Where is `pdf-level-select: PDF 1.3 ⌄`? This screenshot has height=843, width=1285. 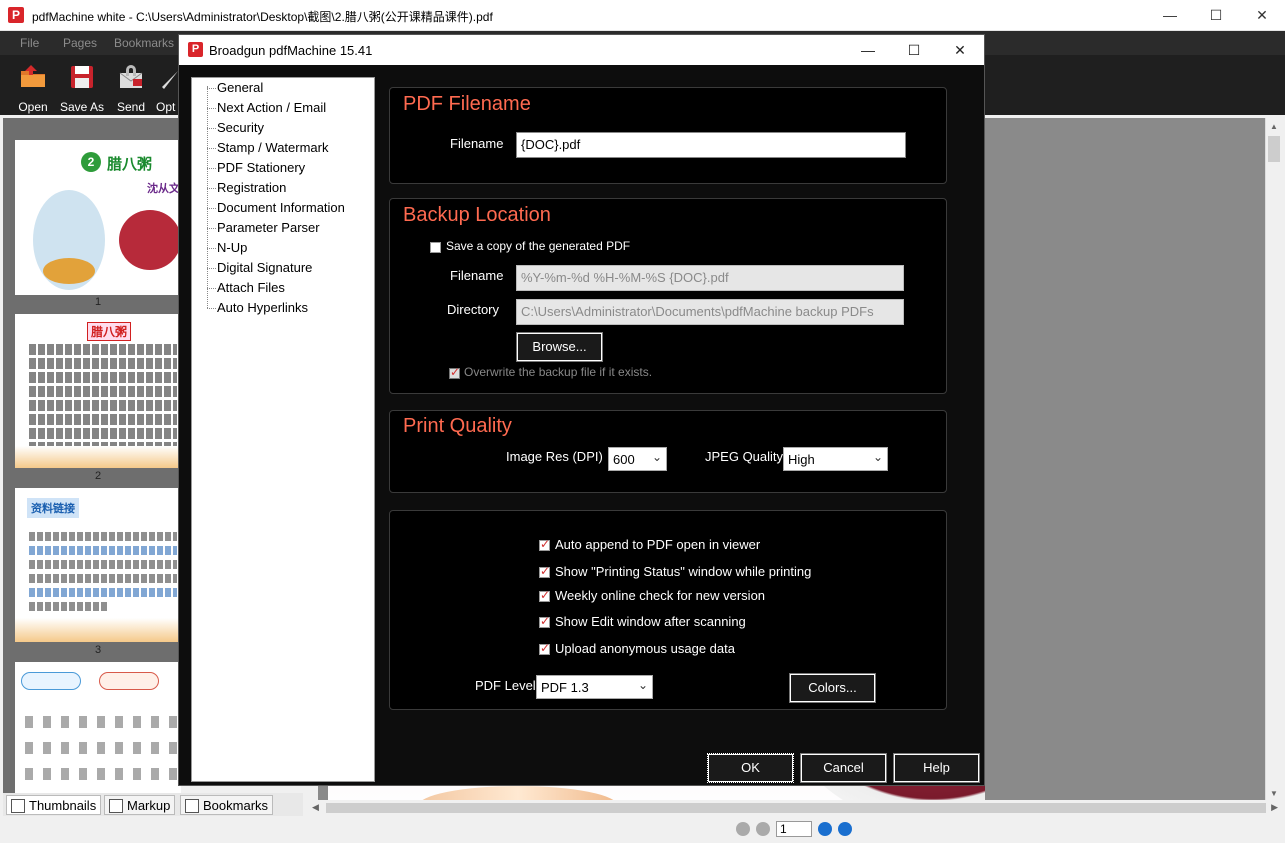 pdf-level-select: PDF 1.3 ⌄ is located at coordinates (594, 687).